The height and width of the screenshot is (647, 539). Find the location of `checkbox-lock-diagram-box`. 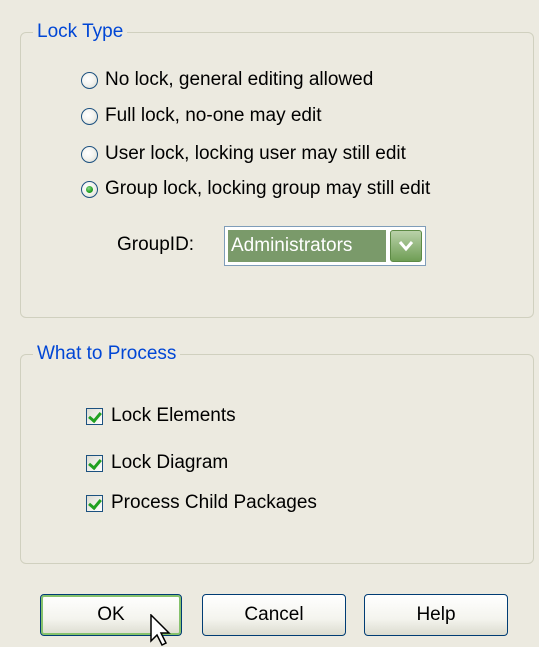

checkbox-lock-diagram-box is located at coordinates (94, 463).